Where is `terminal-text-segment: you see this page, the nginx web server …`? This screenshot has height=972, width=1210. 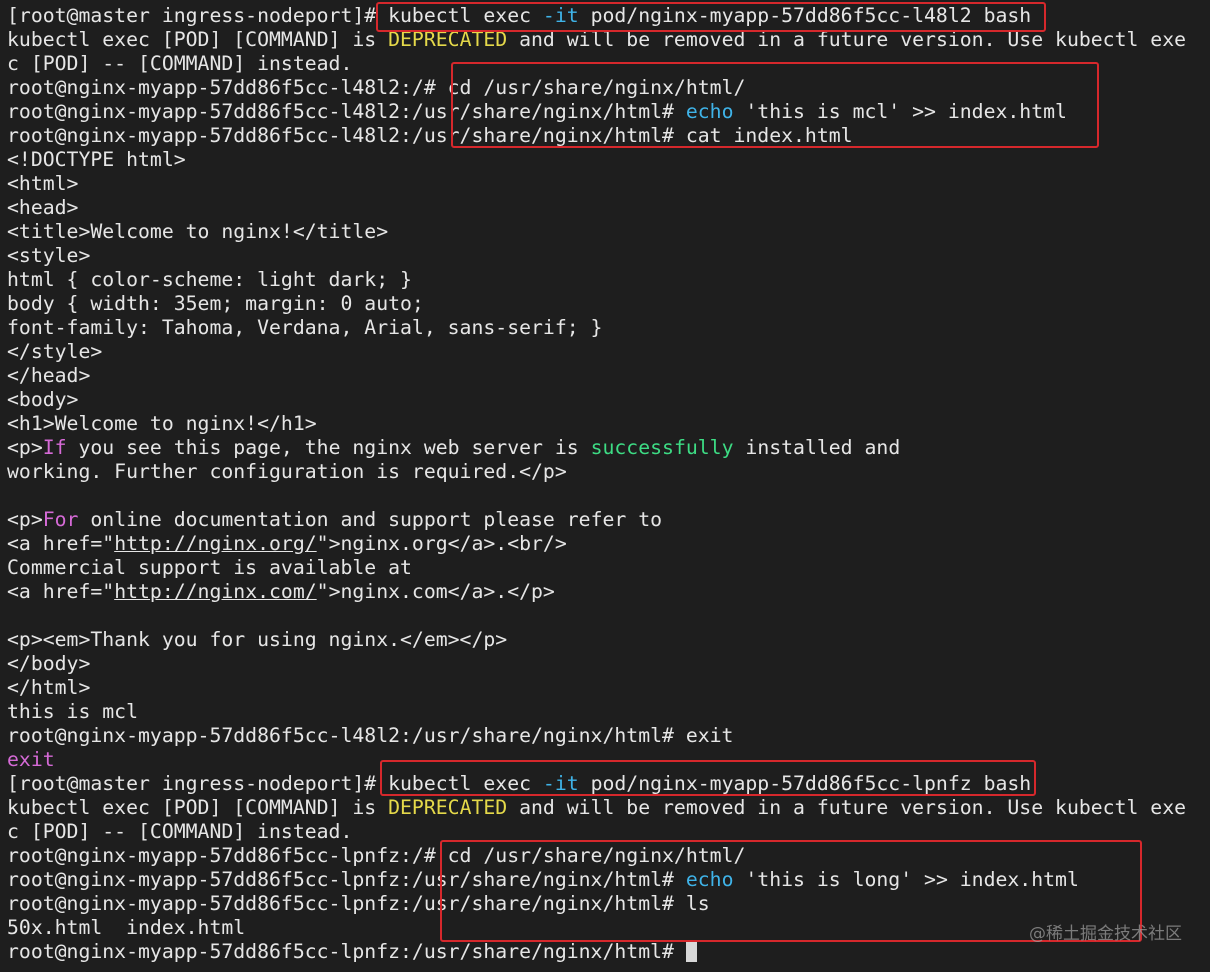 terminal-text-segment: you see this page, the nginx web server … is located at coordinates (328, 447).